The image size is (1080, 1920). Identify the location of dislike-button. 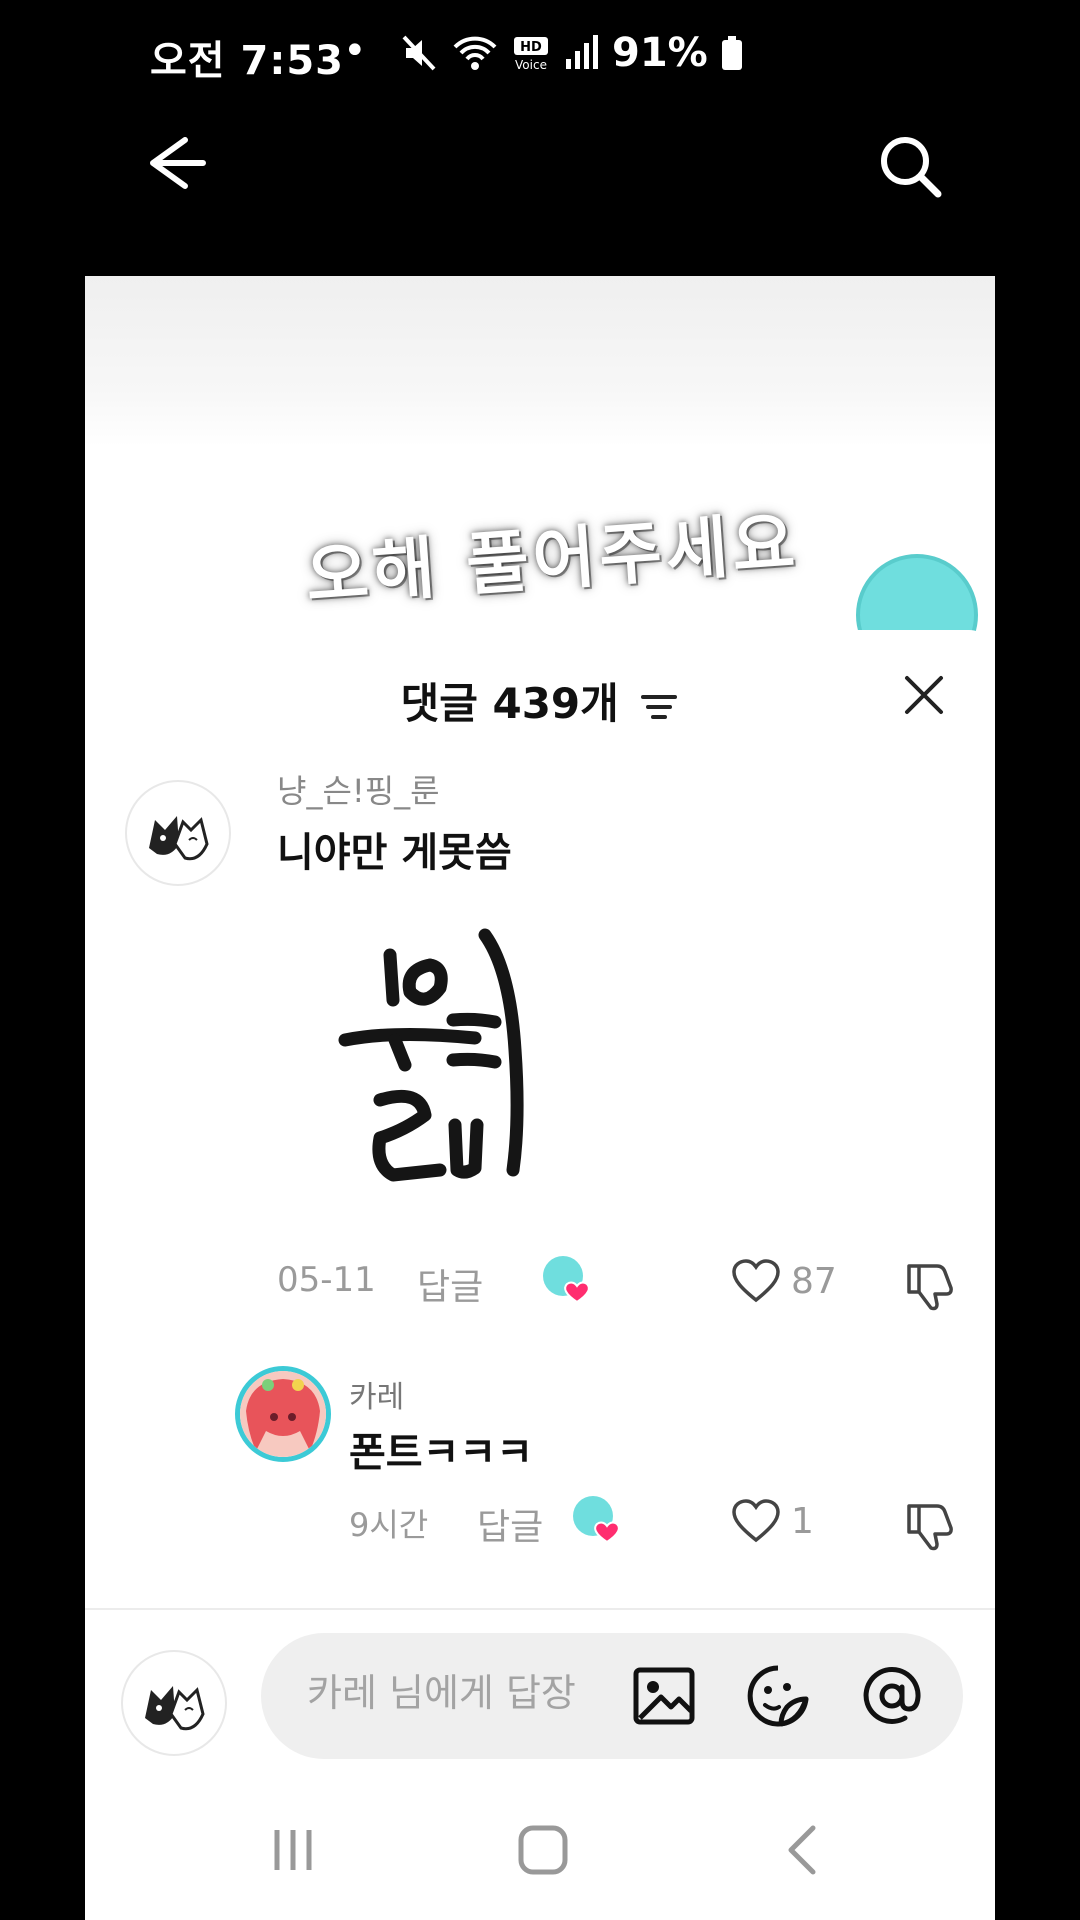
(930, 1285).